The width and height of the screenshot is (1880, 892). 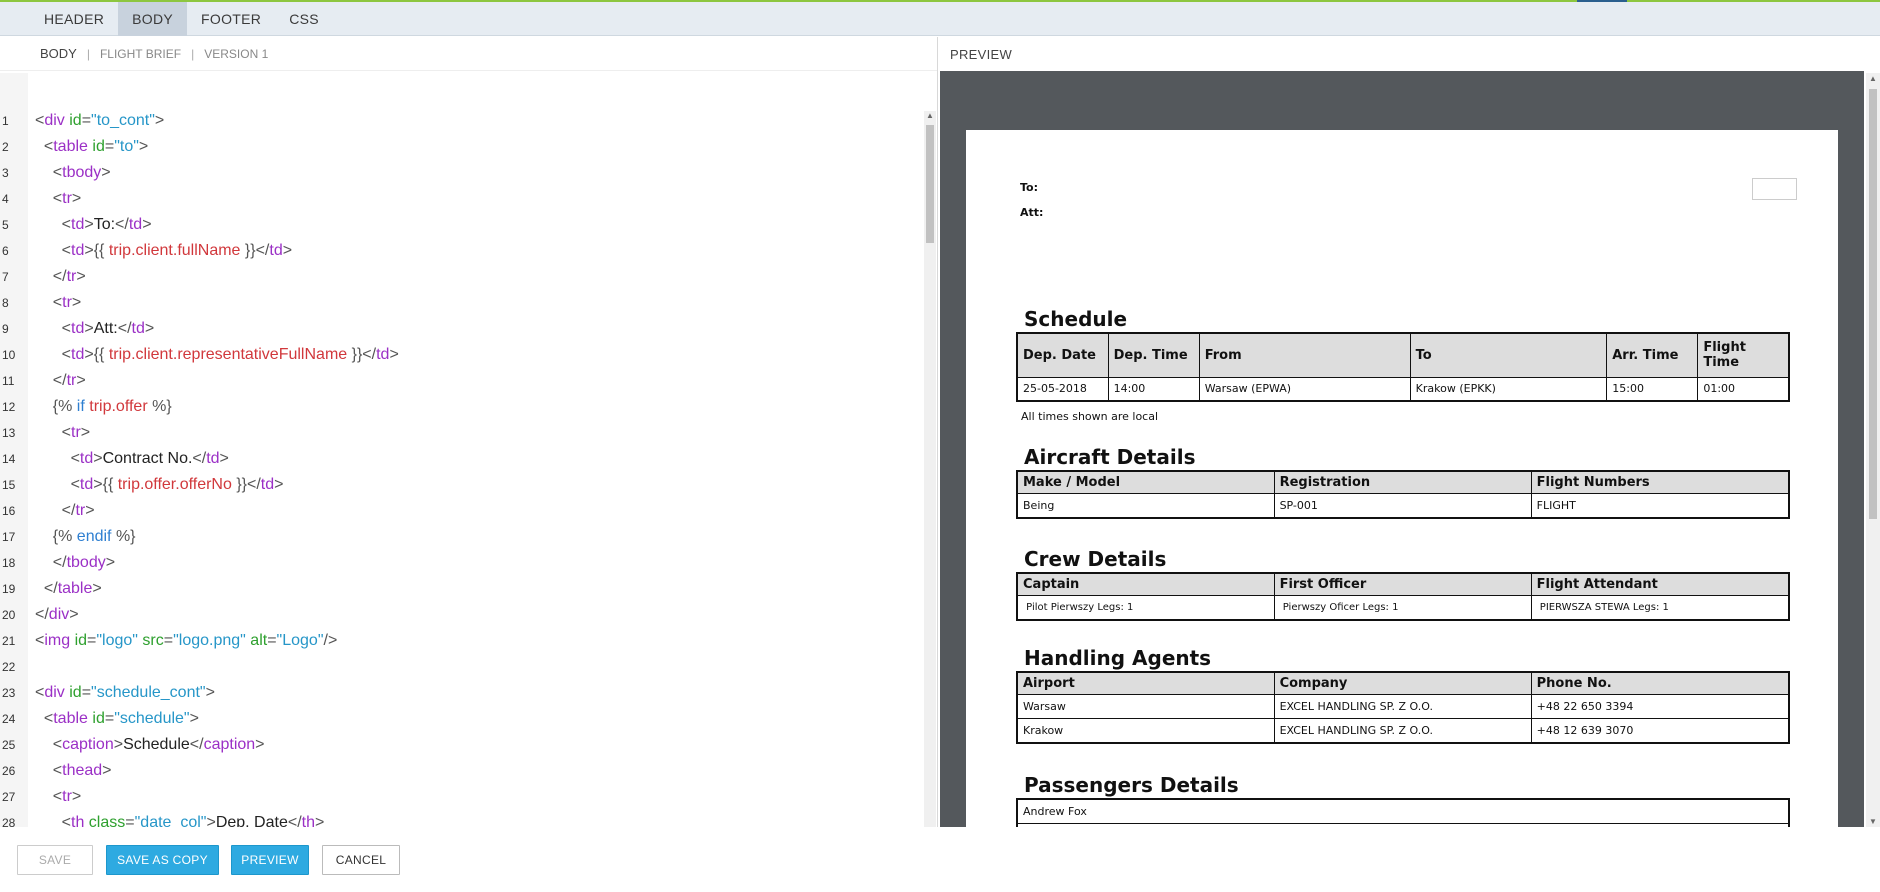 What do you see at coordinates (140, 53) in the screenshot?
I see `breadcrumb-template: FLIGHT BRIEF` at bounding box center [140, 53].